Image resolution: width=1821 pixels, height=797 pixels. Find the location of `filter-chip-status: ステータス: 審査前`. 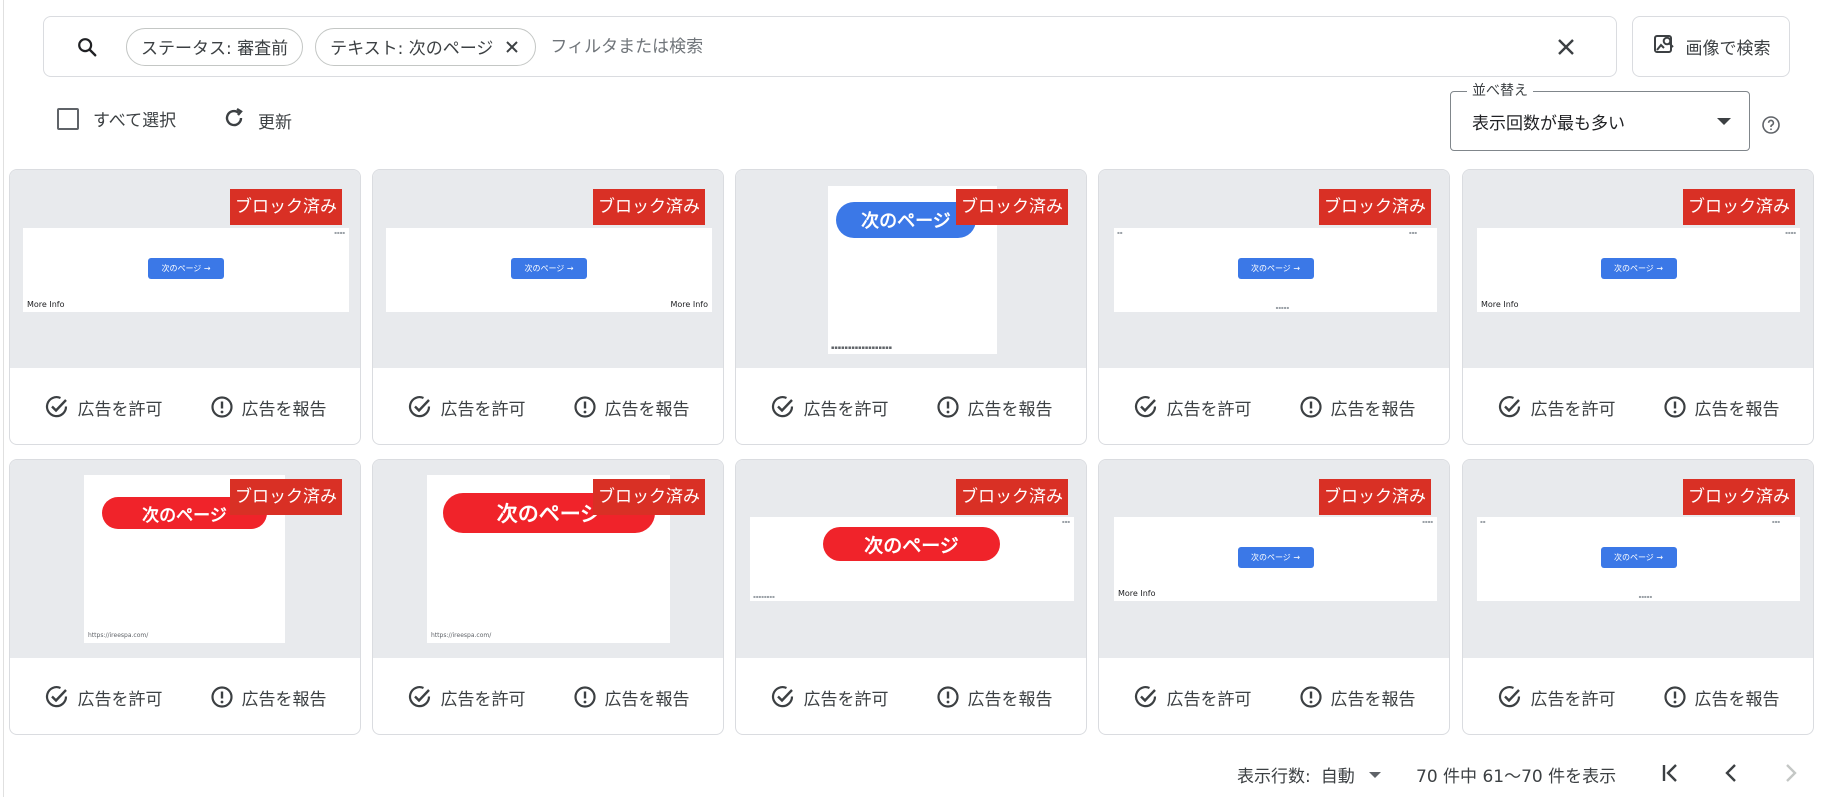

filter-chip-status: ステータス: 審査前 is located at coordinates (215, 46).